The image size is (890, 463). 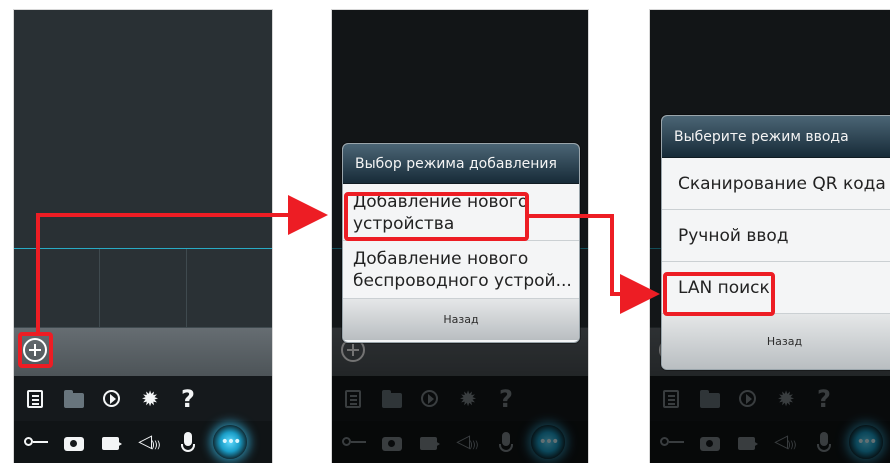 What do you see at coordinates (776, 137) in the screenshot?
I see `dialog-title: Выберите режим ввода` at bounding box center [776, 137].